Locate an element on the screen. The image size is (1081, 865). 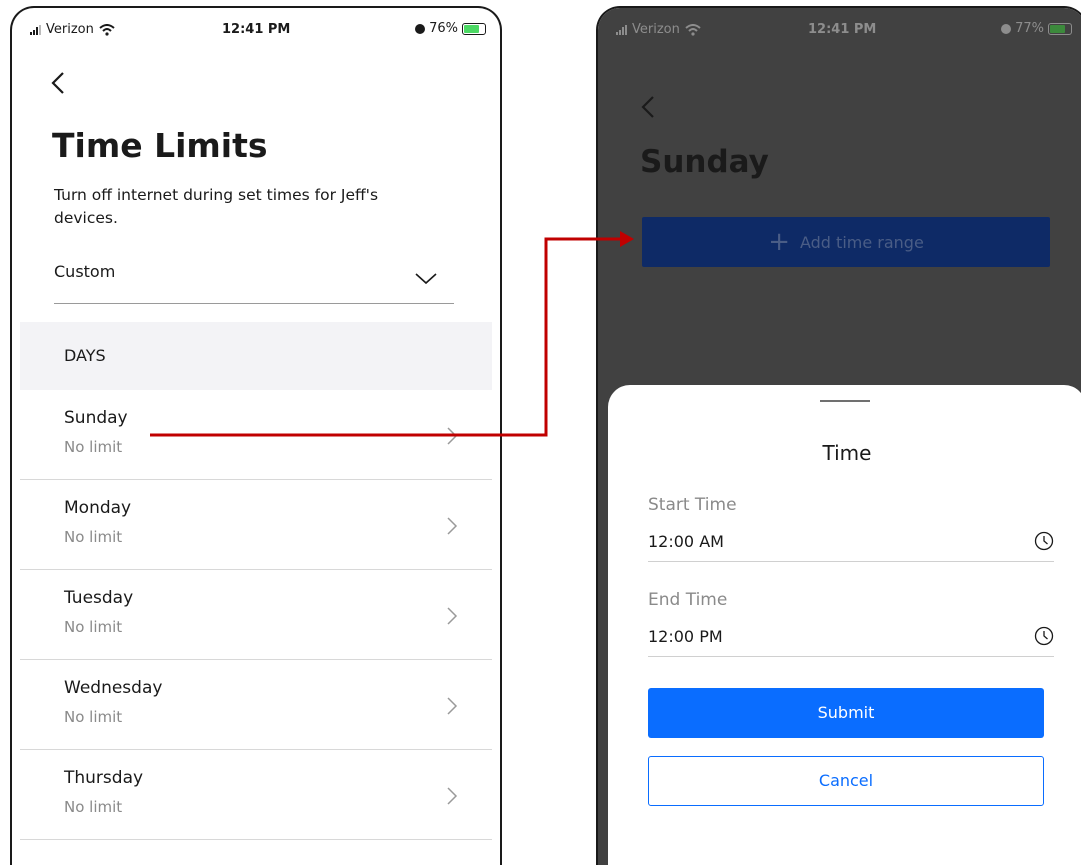
day-name: Thursday is located at coordinates (104, 778).